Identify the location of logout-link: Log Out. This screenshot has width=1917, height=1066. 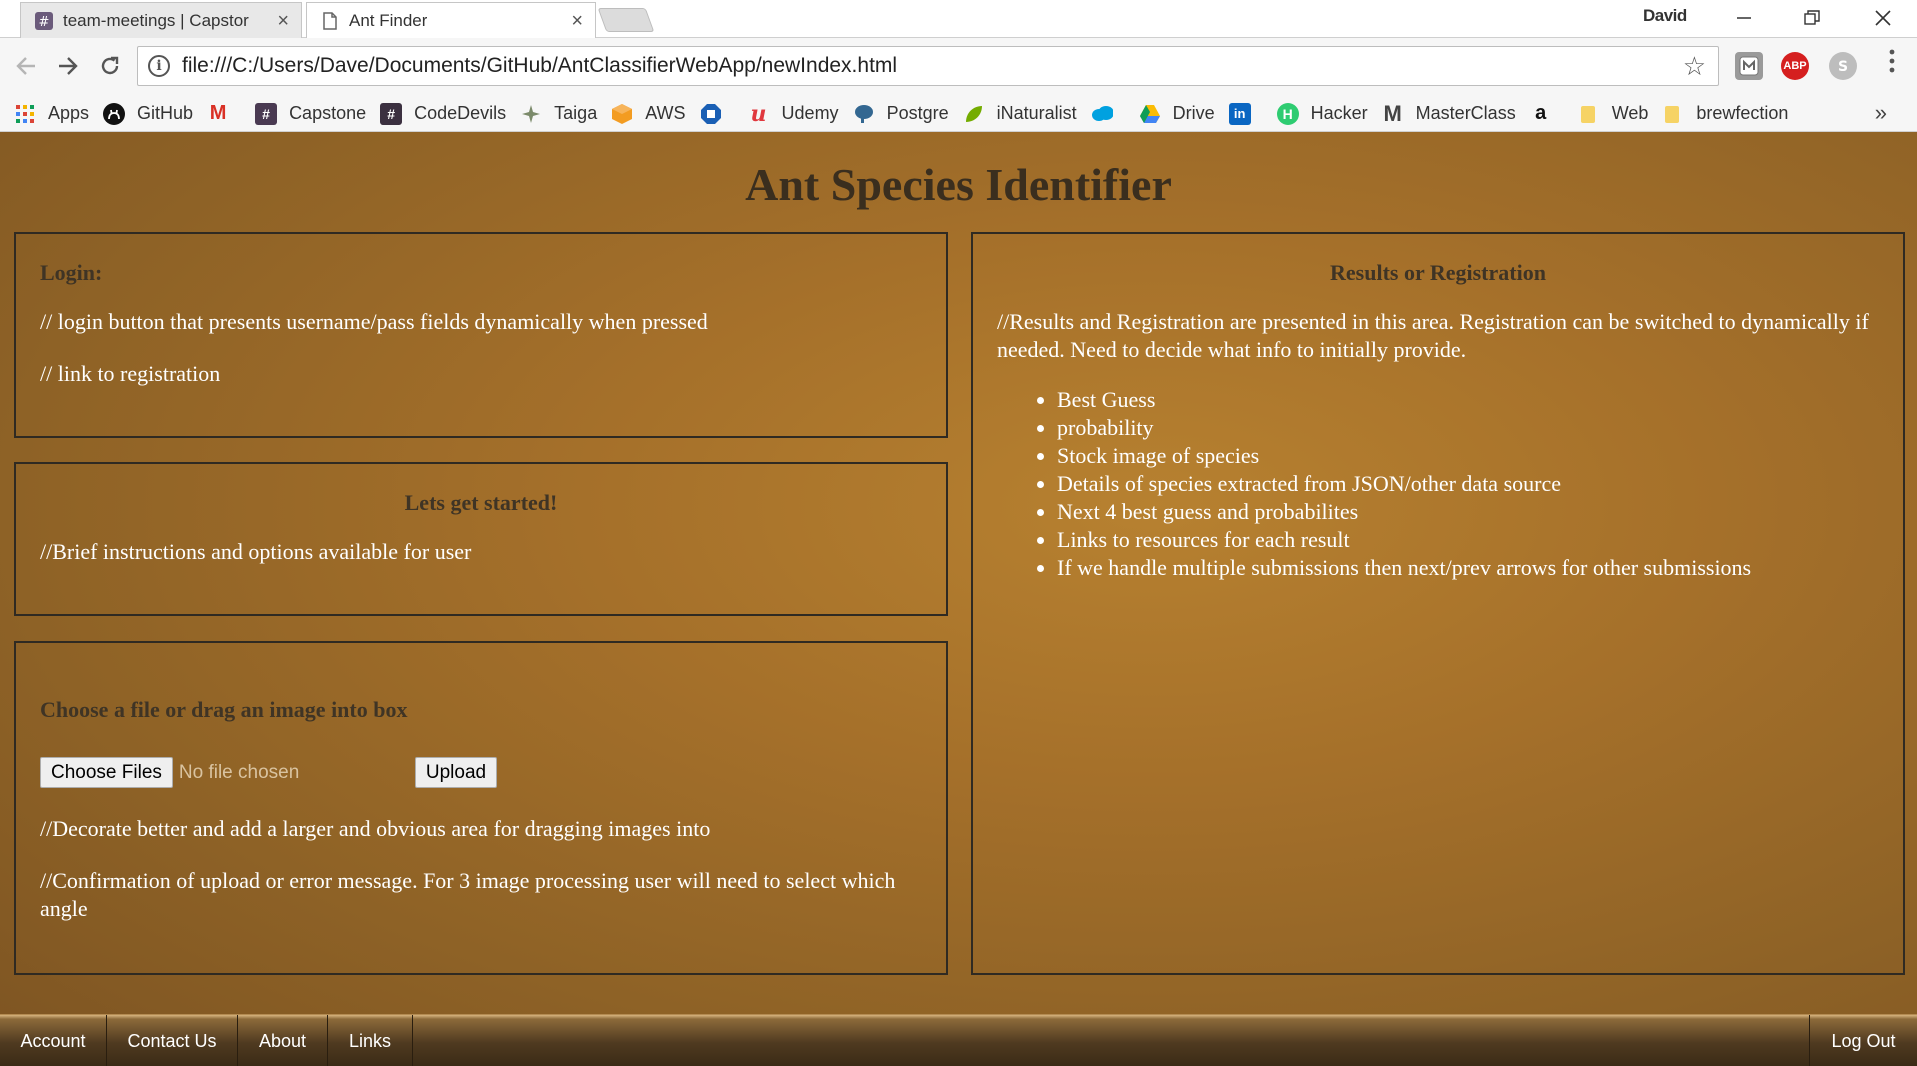
(1863, 1040).